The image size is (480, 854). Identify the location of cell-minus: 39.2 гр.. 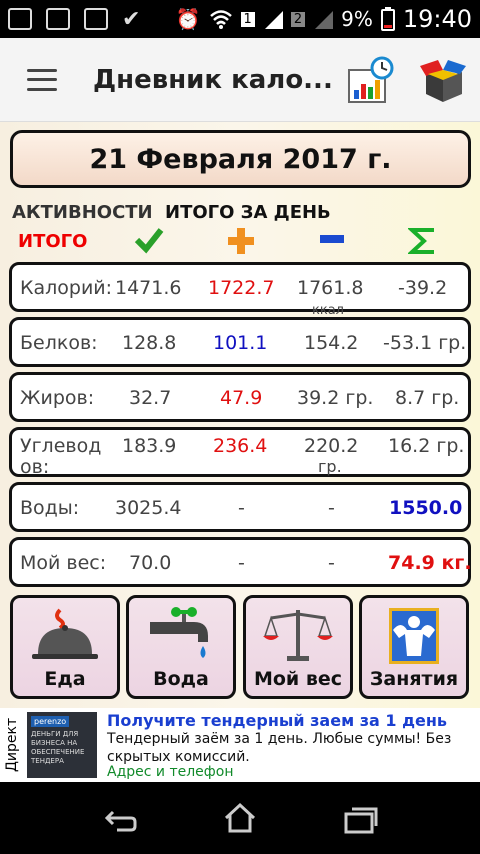
(335, 398).